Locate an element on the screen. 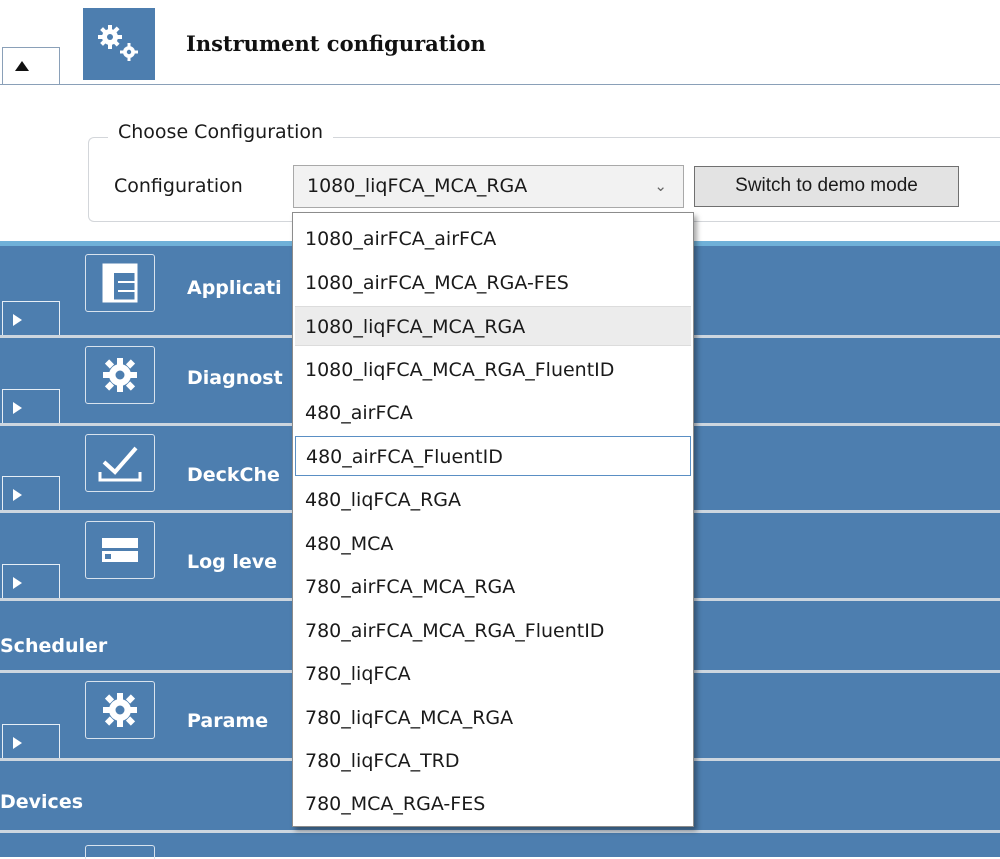 The height and width of the screenshot is (859, 1000). checkmark-icon is located at coordinates (120, 463).